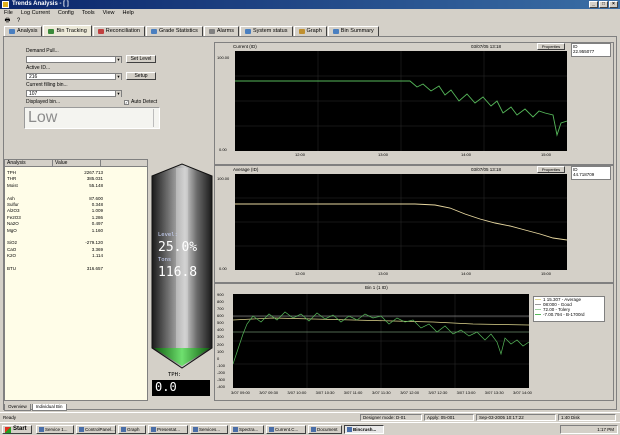 Image resolution: width=620 pixels, height=435 pixels. Describe the element at coordinates (11, 198) in the screenshot. I see `analysis-name: Ash` at that location.